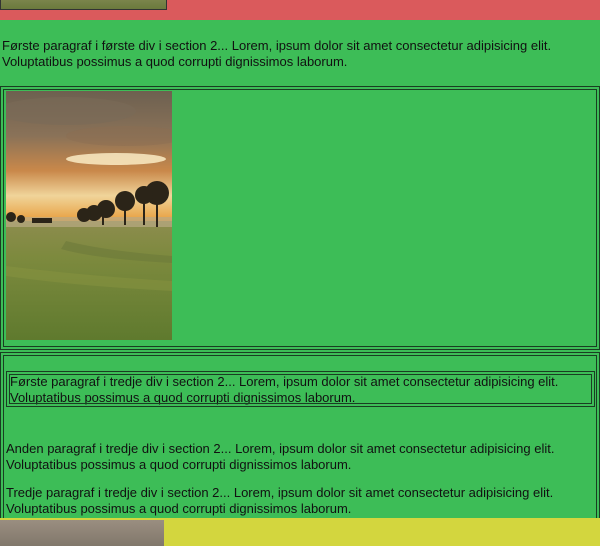 This screenshot has width=600, height=546. I want to click on bottom-section, so click(300, 532).